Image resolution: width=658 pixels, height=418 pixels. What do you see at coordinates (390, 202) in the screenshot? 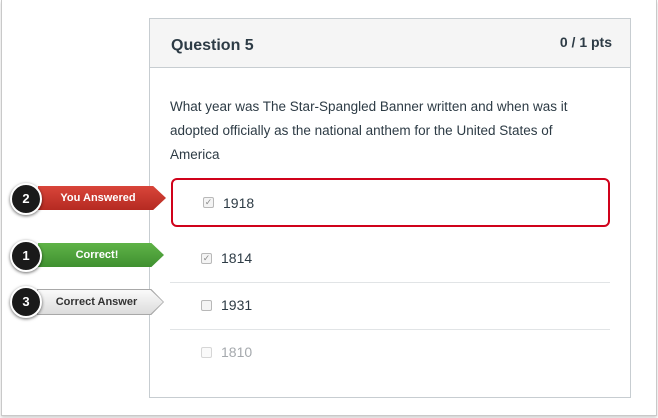
I see `answer-option-1918: ✓ 1918` at bounding box center [390, 202].